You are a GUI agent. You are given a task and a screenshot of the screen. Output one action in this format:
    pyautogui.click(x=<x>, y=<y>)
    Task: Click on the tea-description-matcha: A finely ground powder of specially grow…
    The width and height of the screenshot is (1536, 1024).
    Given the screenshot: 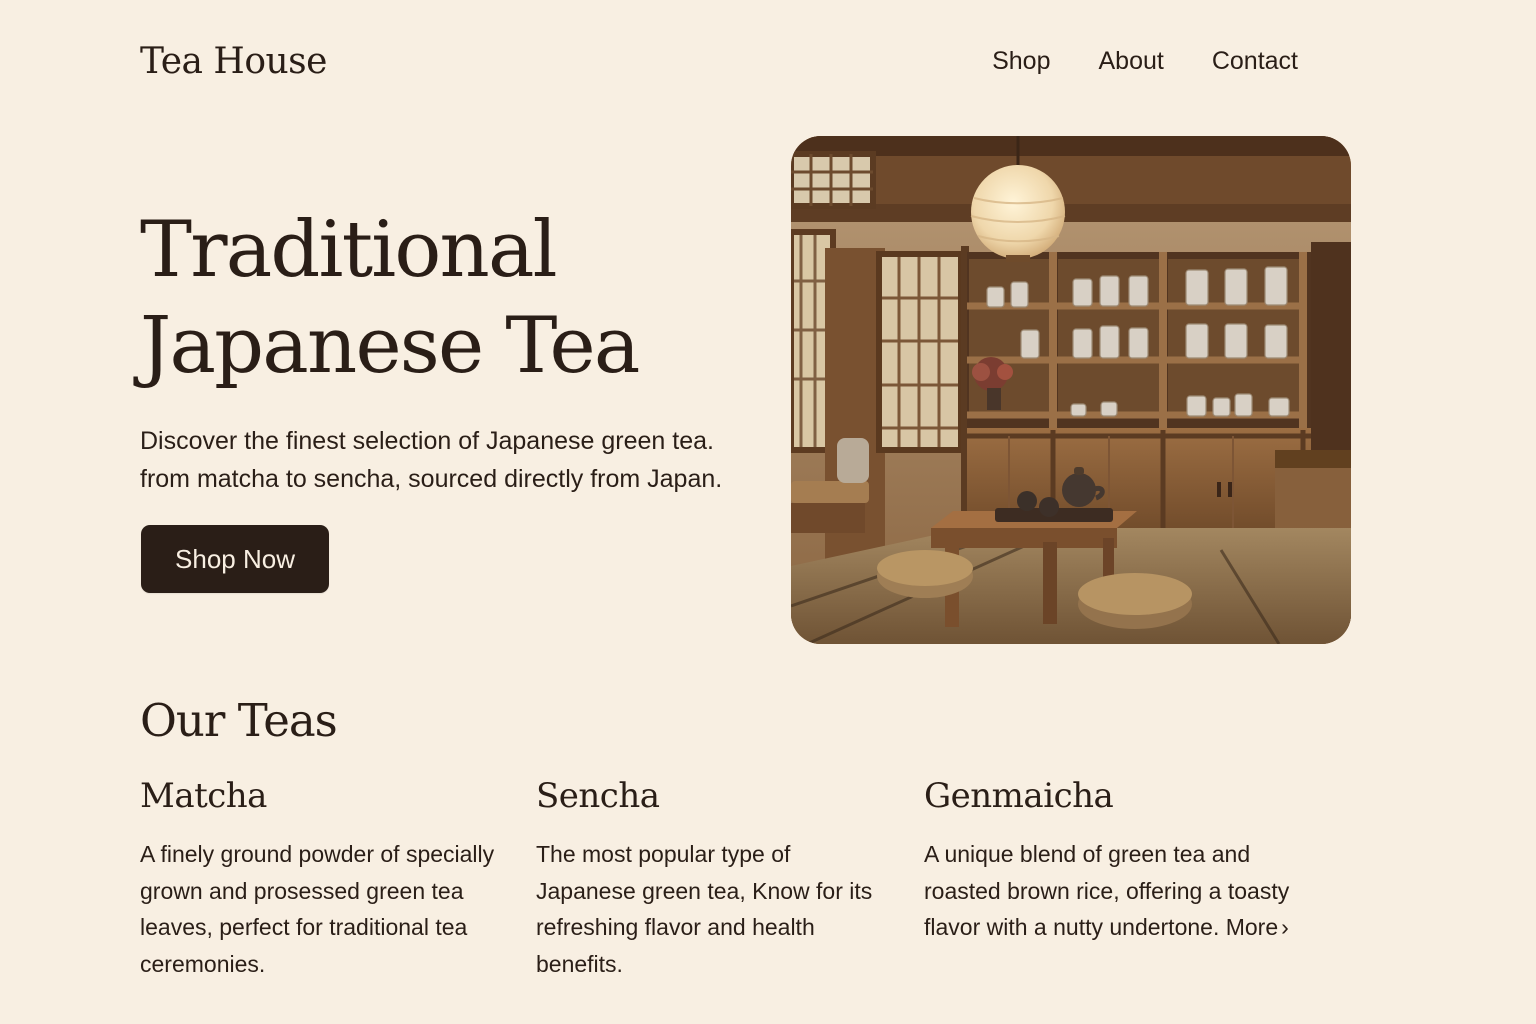 What is the action you would take?
    pyautogui.click(x=317, y=909)
    